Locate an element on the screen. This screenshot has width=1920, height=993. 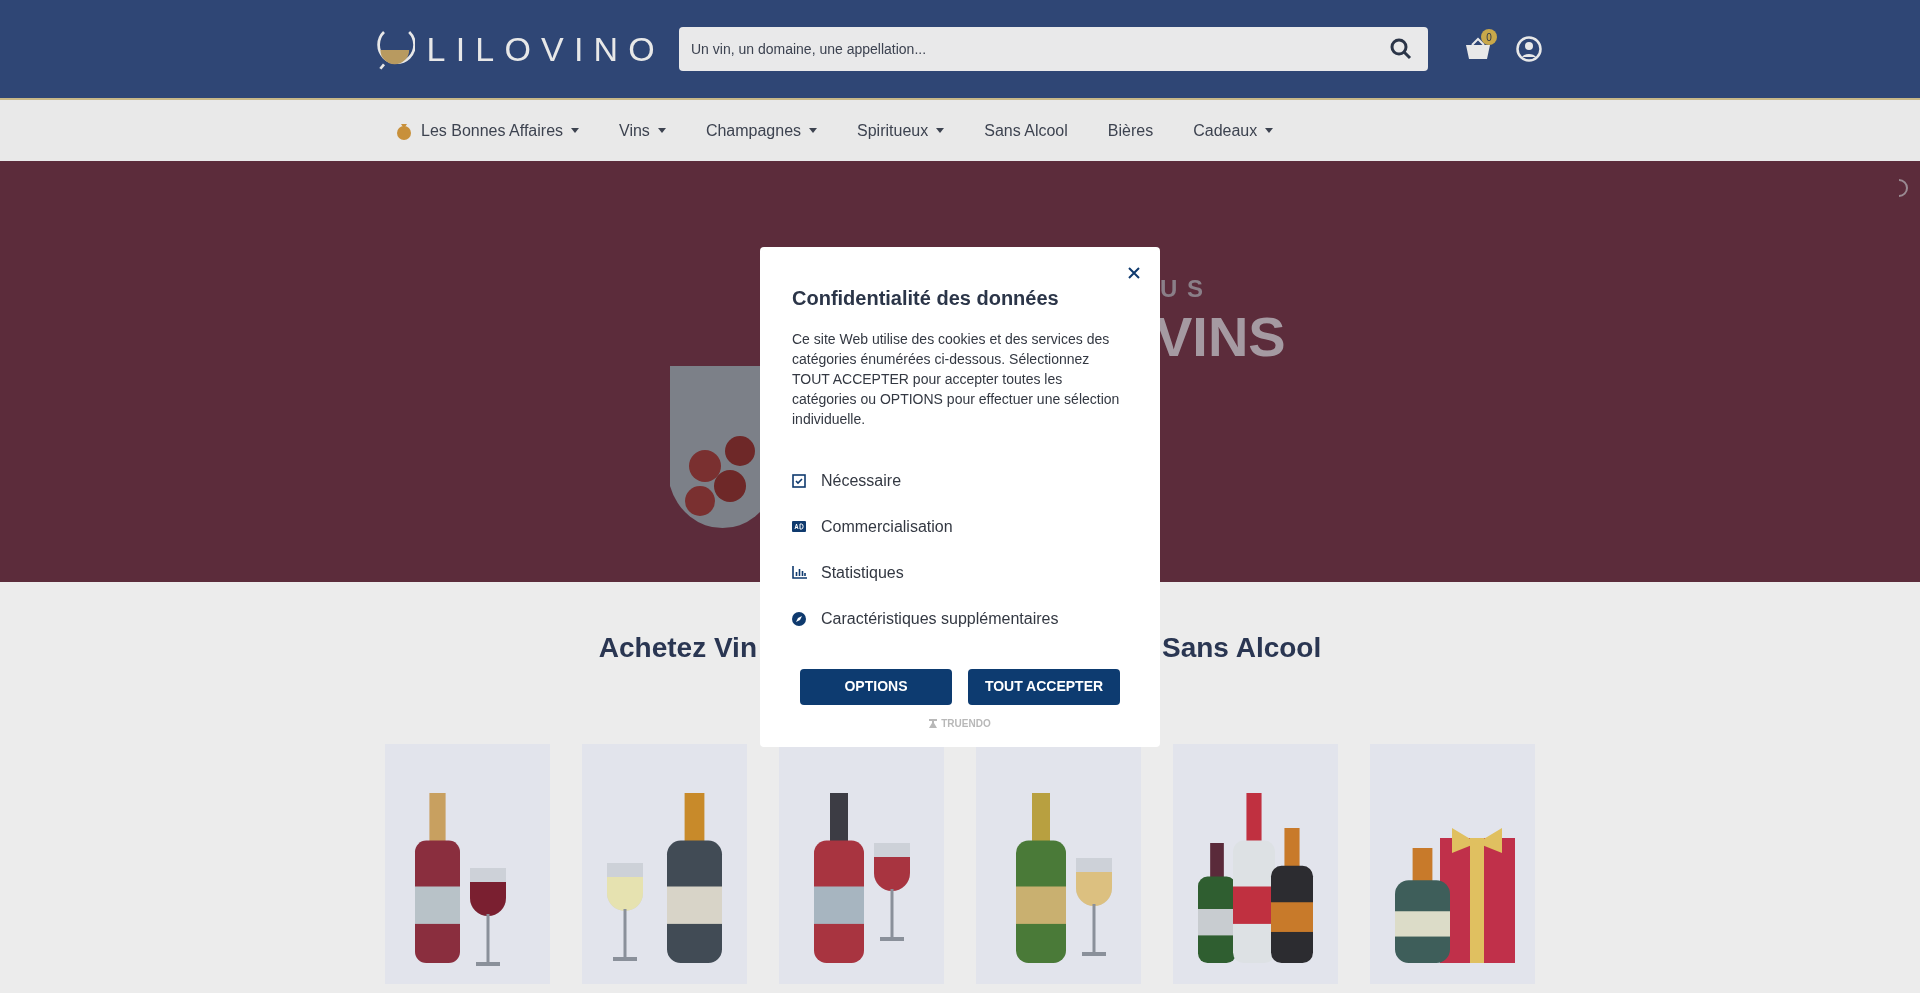
category-label: Nécessaire is located at coordinates (861, 480).